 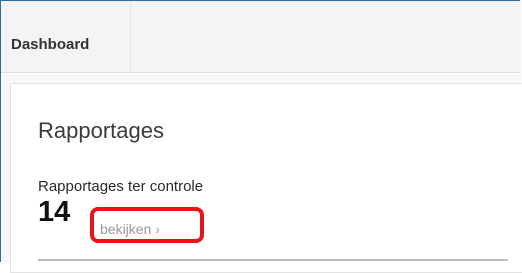 What do you see at coordinates (50, 44) in the screenshot?
I see `page-title: Dashboard` at bounding box center [50, 44].